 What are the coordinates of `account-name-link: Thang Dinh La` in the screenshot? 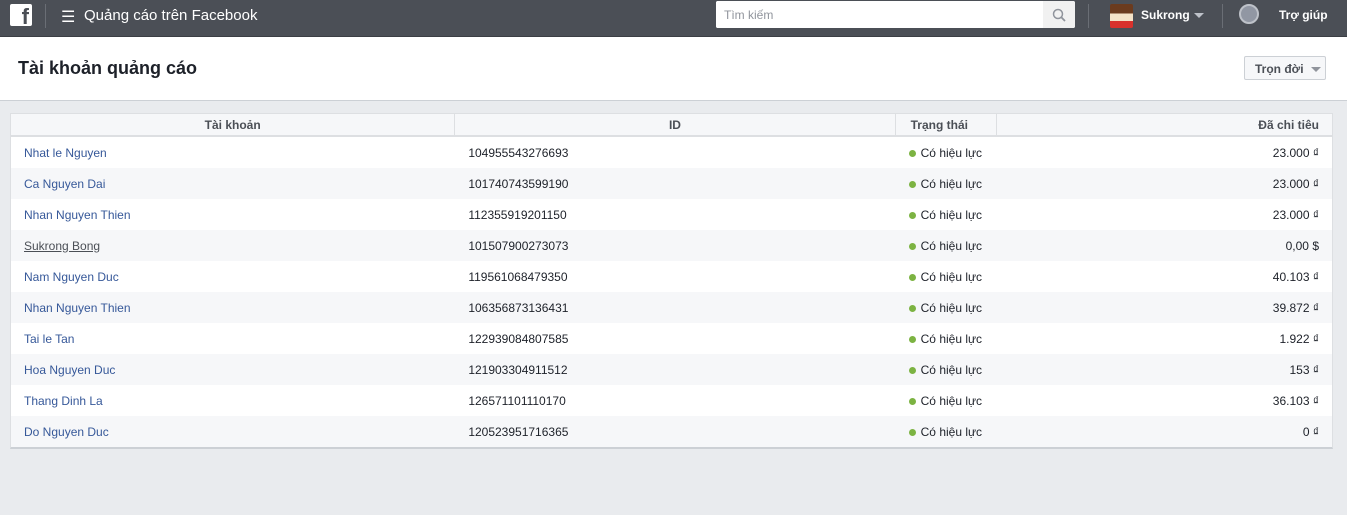 It's located at (63, 401).